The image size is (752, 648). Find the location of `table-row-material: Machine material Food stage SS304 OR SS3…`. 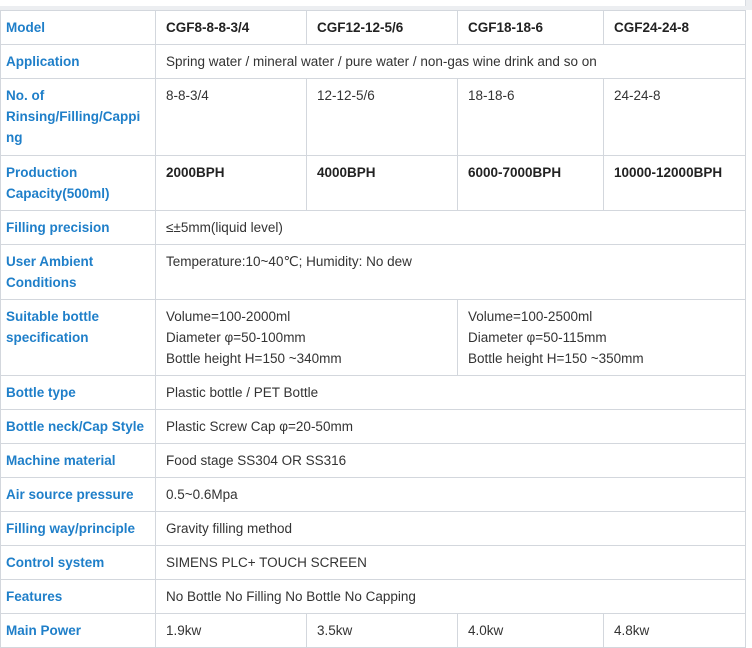

table-row-material: Machine material Food stage SS304 OR SS3… is located at coordinates (373, 460).